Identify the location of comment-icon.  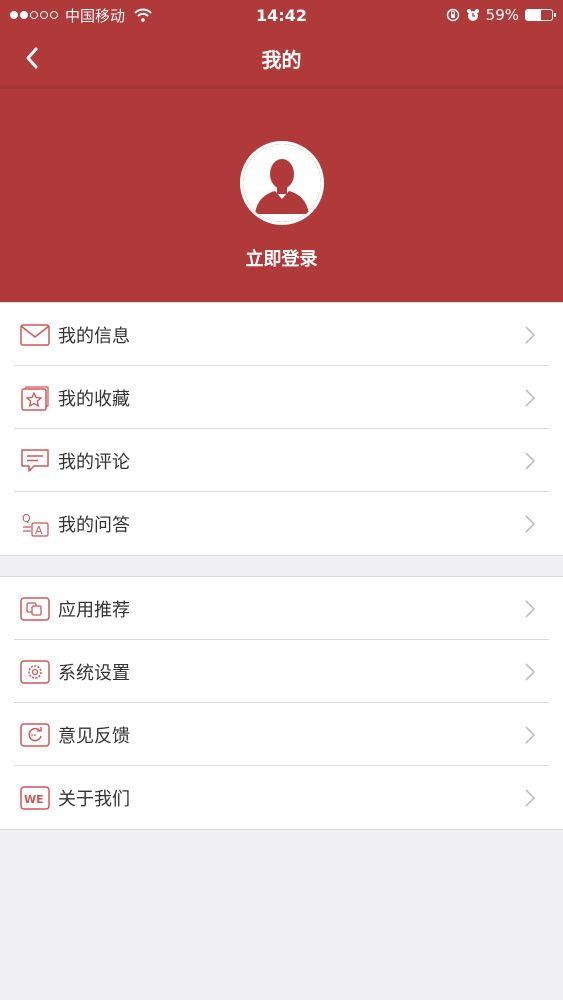
(35, 461).